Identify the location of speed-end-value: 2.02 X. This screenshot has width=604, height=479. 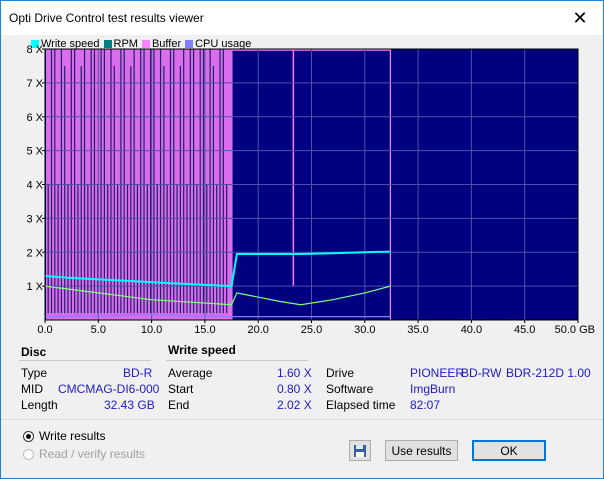
(294, 405).